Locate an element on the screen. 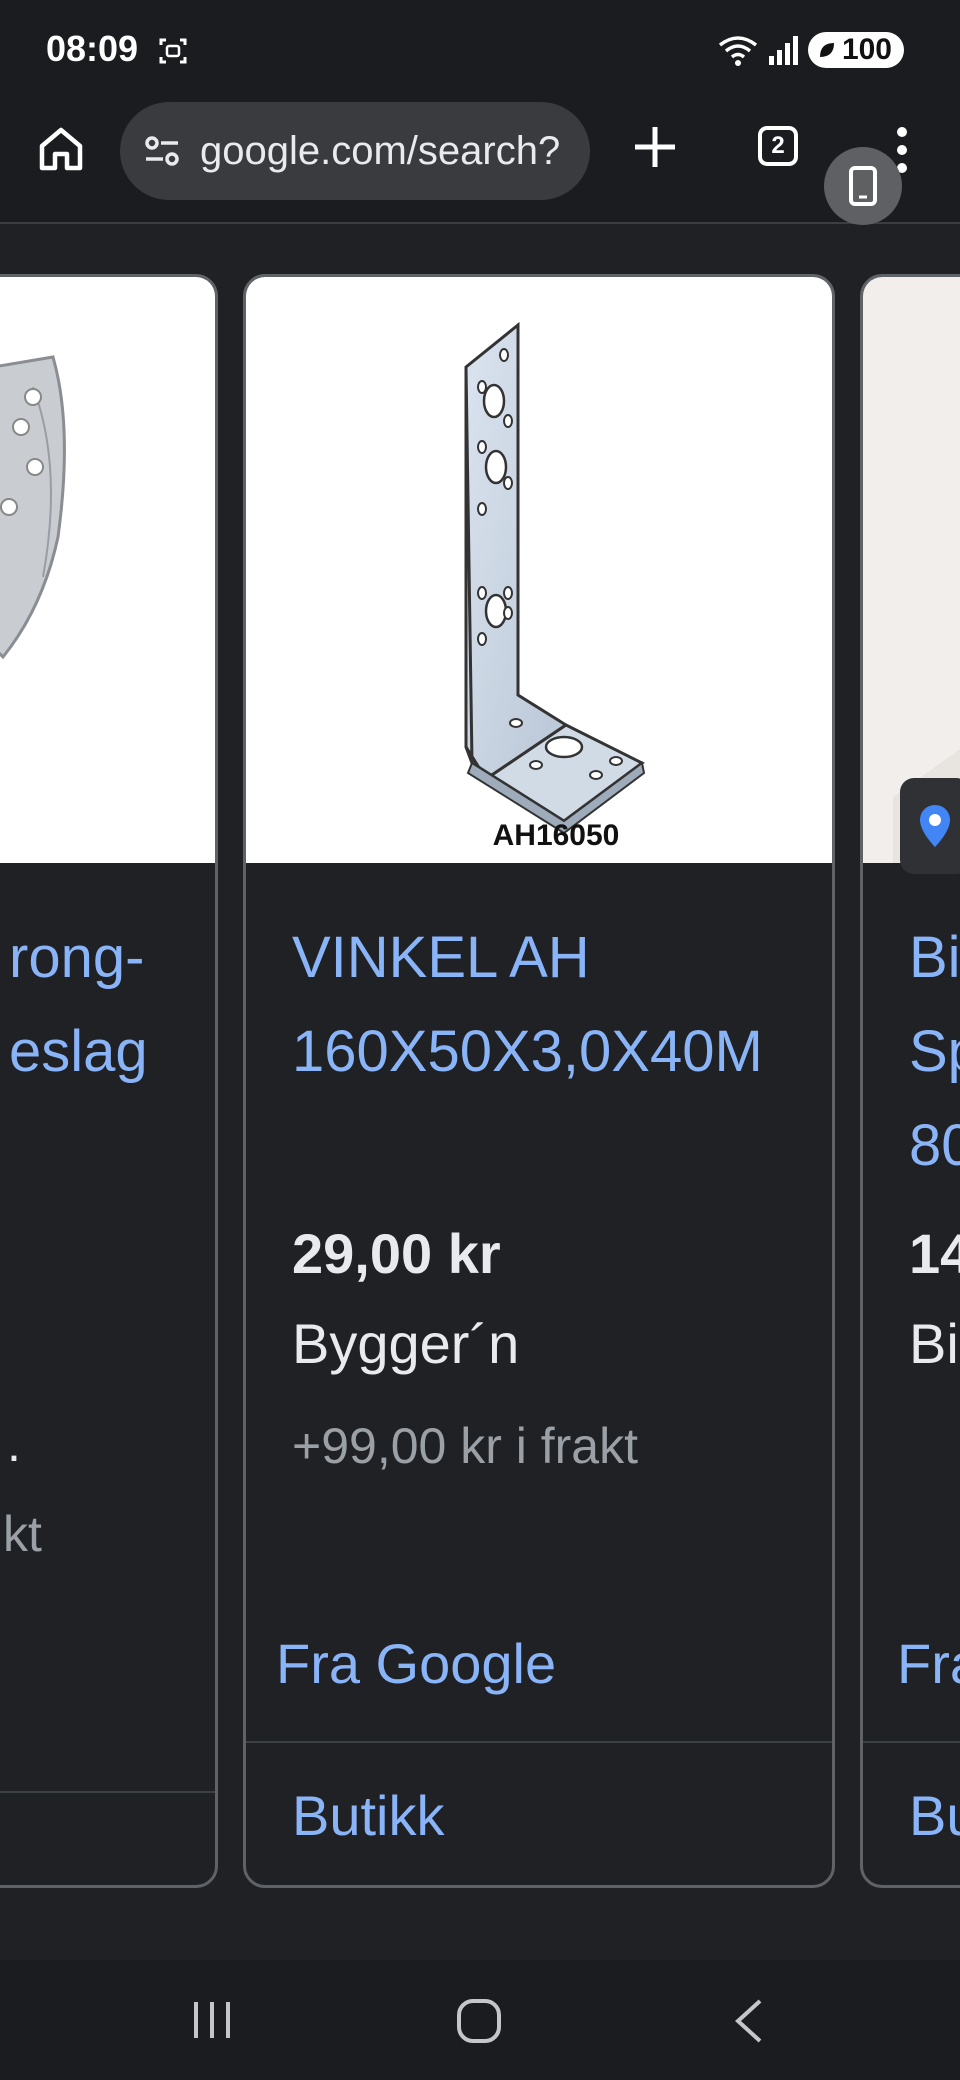 This screenshot has height=2080, width=960. home-nav-icon is located at coordinates (479, 2021).